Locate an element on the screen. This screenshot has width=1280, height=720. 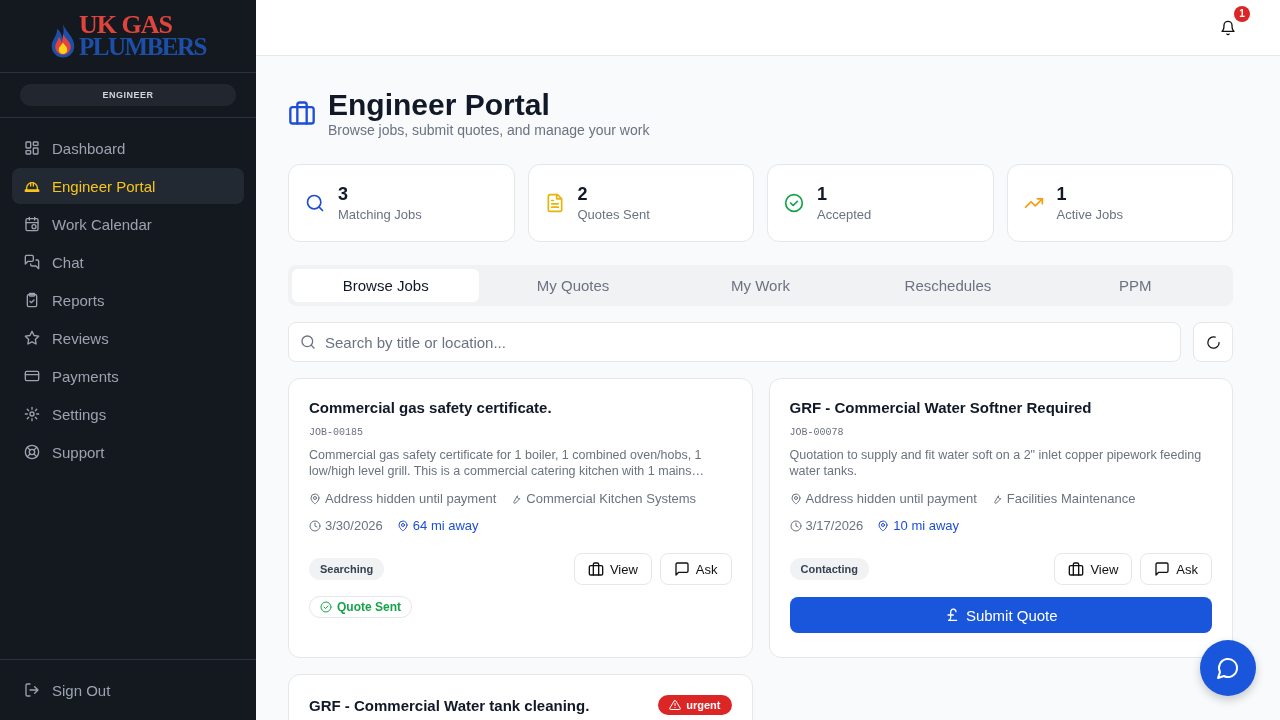
submit-quote-button: Submit Quote is located at coordinates (1000, 615).